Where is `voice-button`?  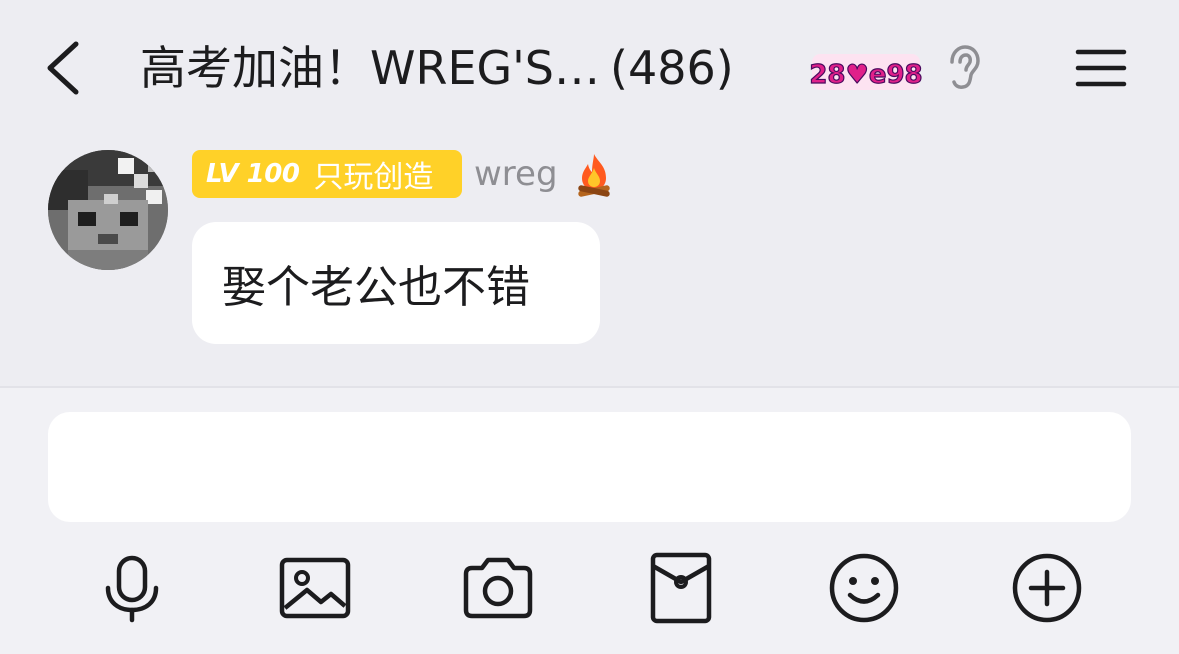 voice-button is located at coordinates (132, 588).